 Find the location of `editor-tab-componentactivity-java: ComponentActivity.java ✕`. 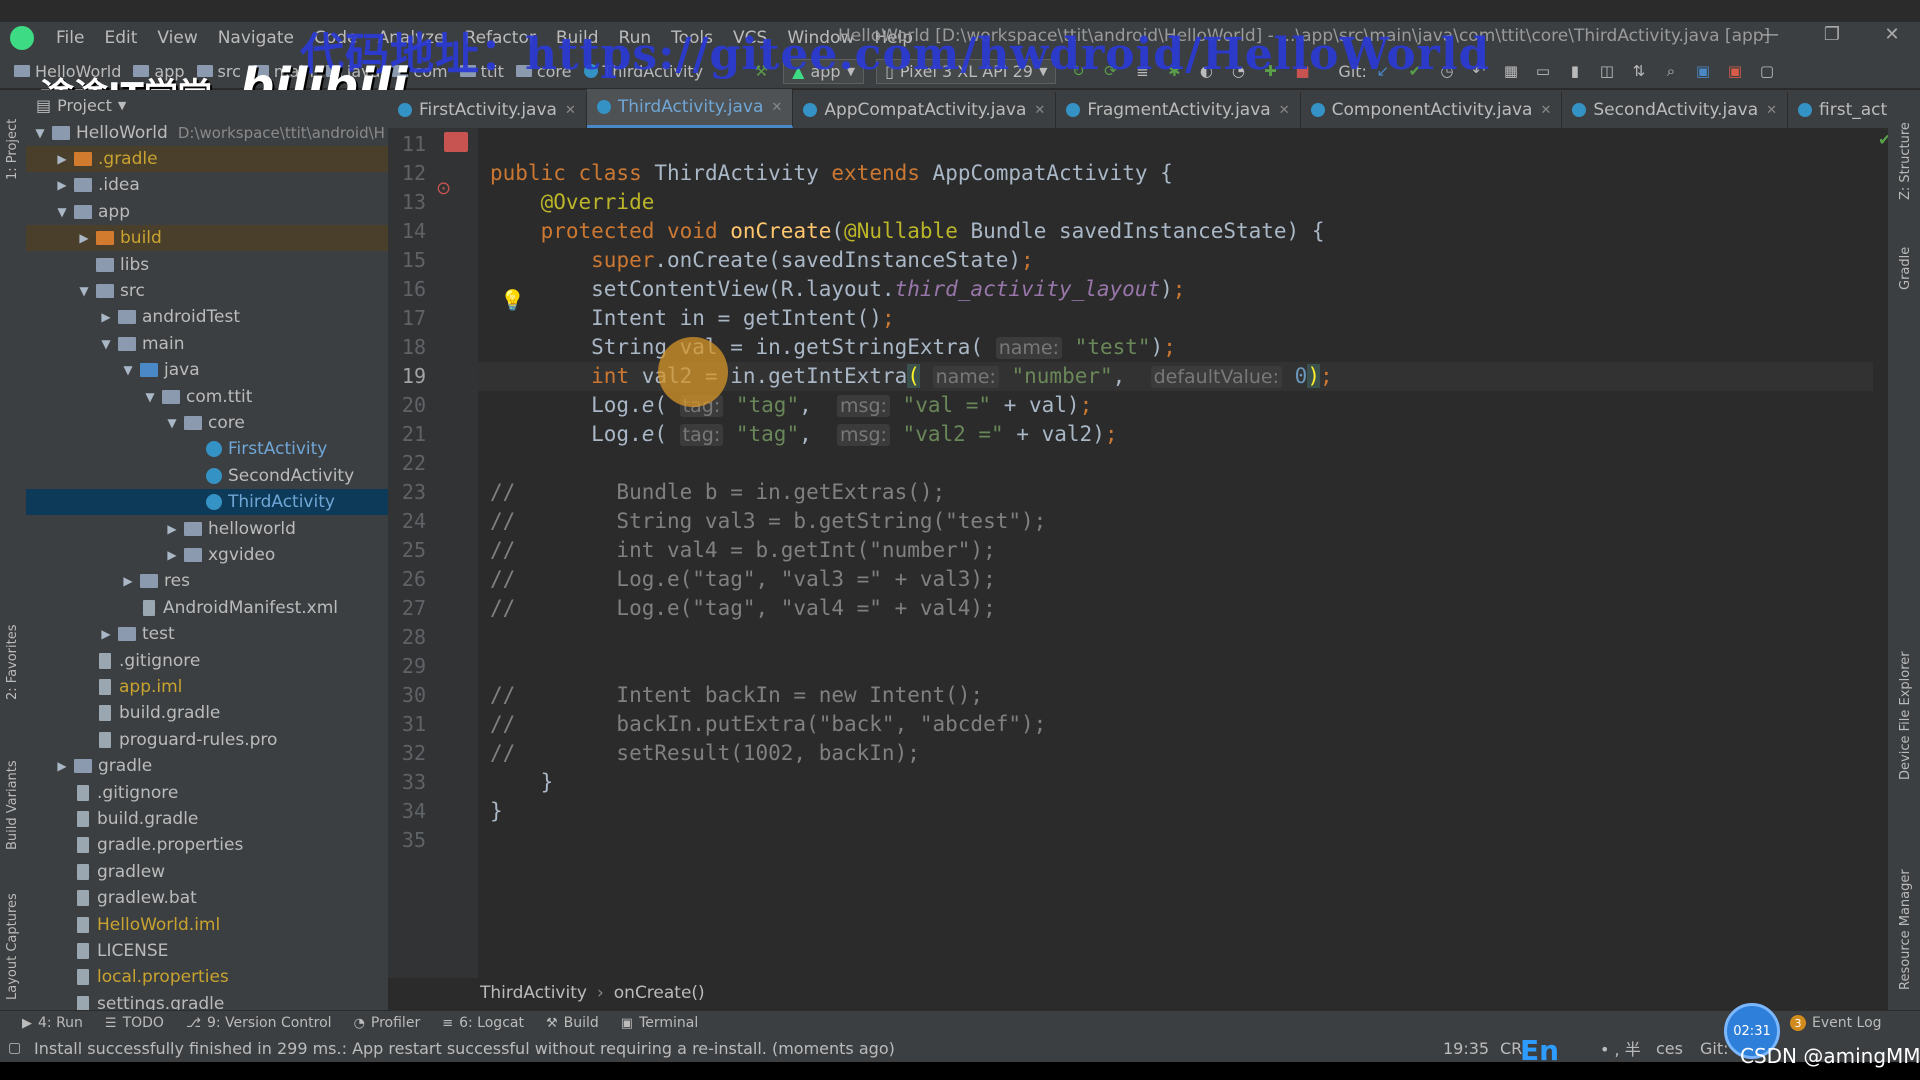

editor-tab-componentactivity-java: ComponentActivity.java ✕ is located at coordinates (1432, 110).